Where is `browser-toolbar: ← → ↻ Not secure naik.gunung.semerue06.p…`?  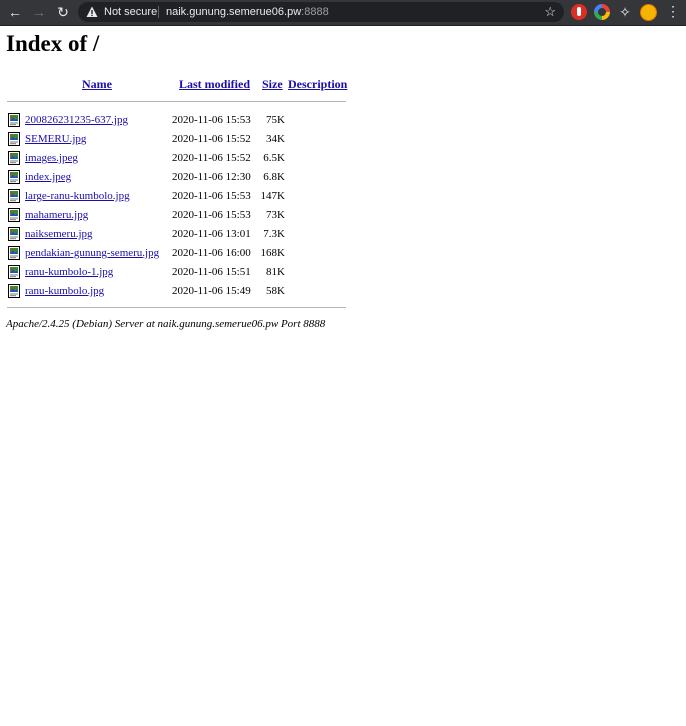
browser-toolbar: ← → ↻ Not secure naik.gunung.semerue06.p… is located at coordinates (343, 13).